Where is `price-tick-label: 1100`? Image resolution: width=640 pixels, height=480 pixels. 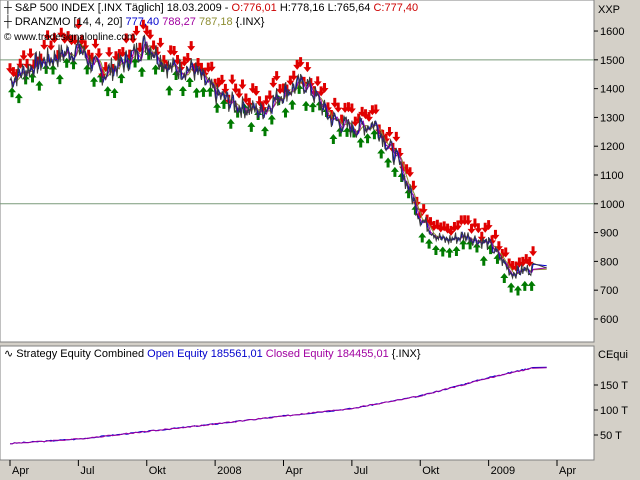 price-tick-label: 1100 is located at coordinates (612, 176).